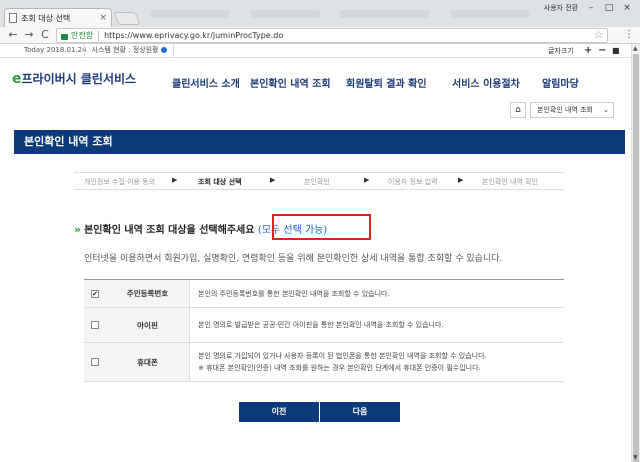 The image size is (640, 462). What do you see at coordinates (616, 50) in the screenshot?
I see `font-default-button: ■` at bounding box center [616, 50].